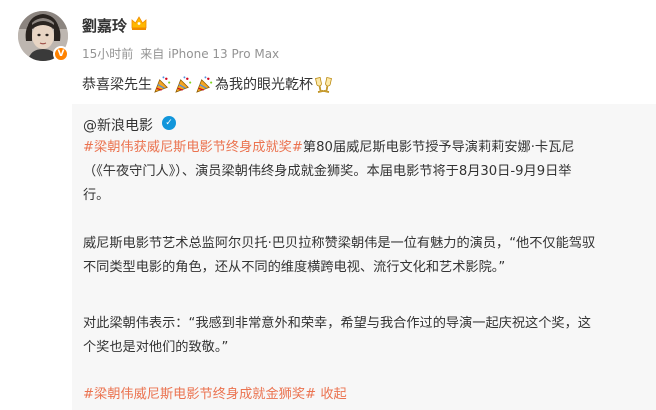 This screenshot has height=410, width=656. I want to click on repost-paragraph-1-line-1: #梁朝伟获威尼斯电影节终身成就奖#第80届威尼斯电影节授予导演莉莉安娜·卡瓦尼, so click(367, 148).